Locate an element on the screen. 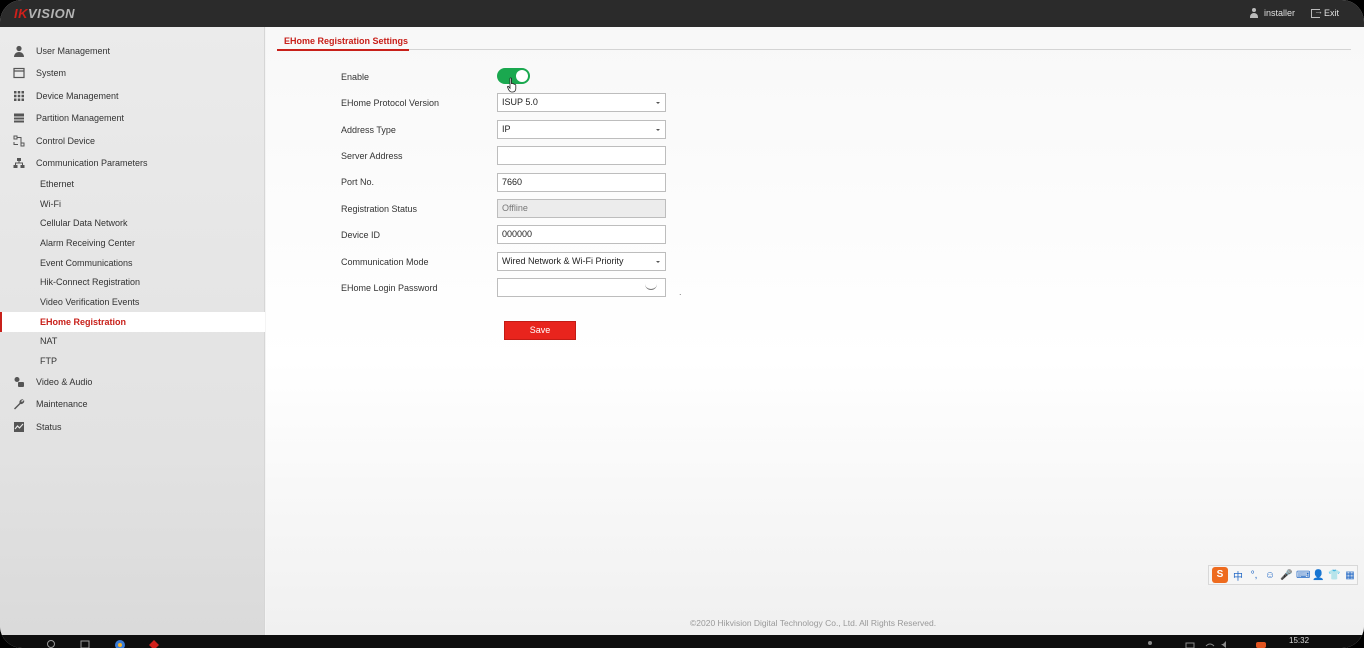  sidebar-subitem-video-verification-events: Video Verification Events is located at coordinates (132, 302).